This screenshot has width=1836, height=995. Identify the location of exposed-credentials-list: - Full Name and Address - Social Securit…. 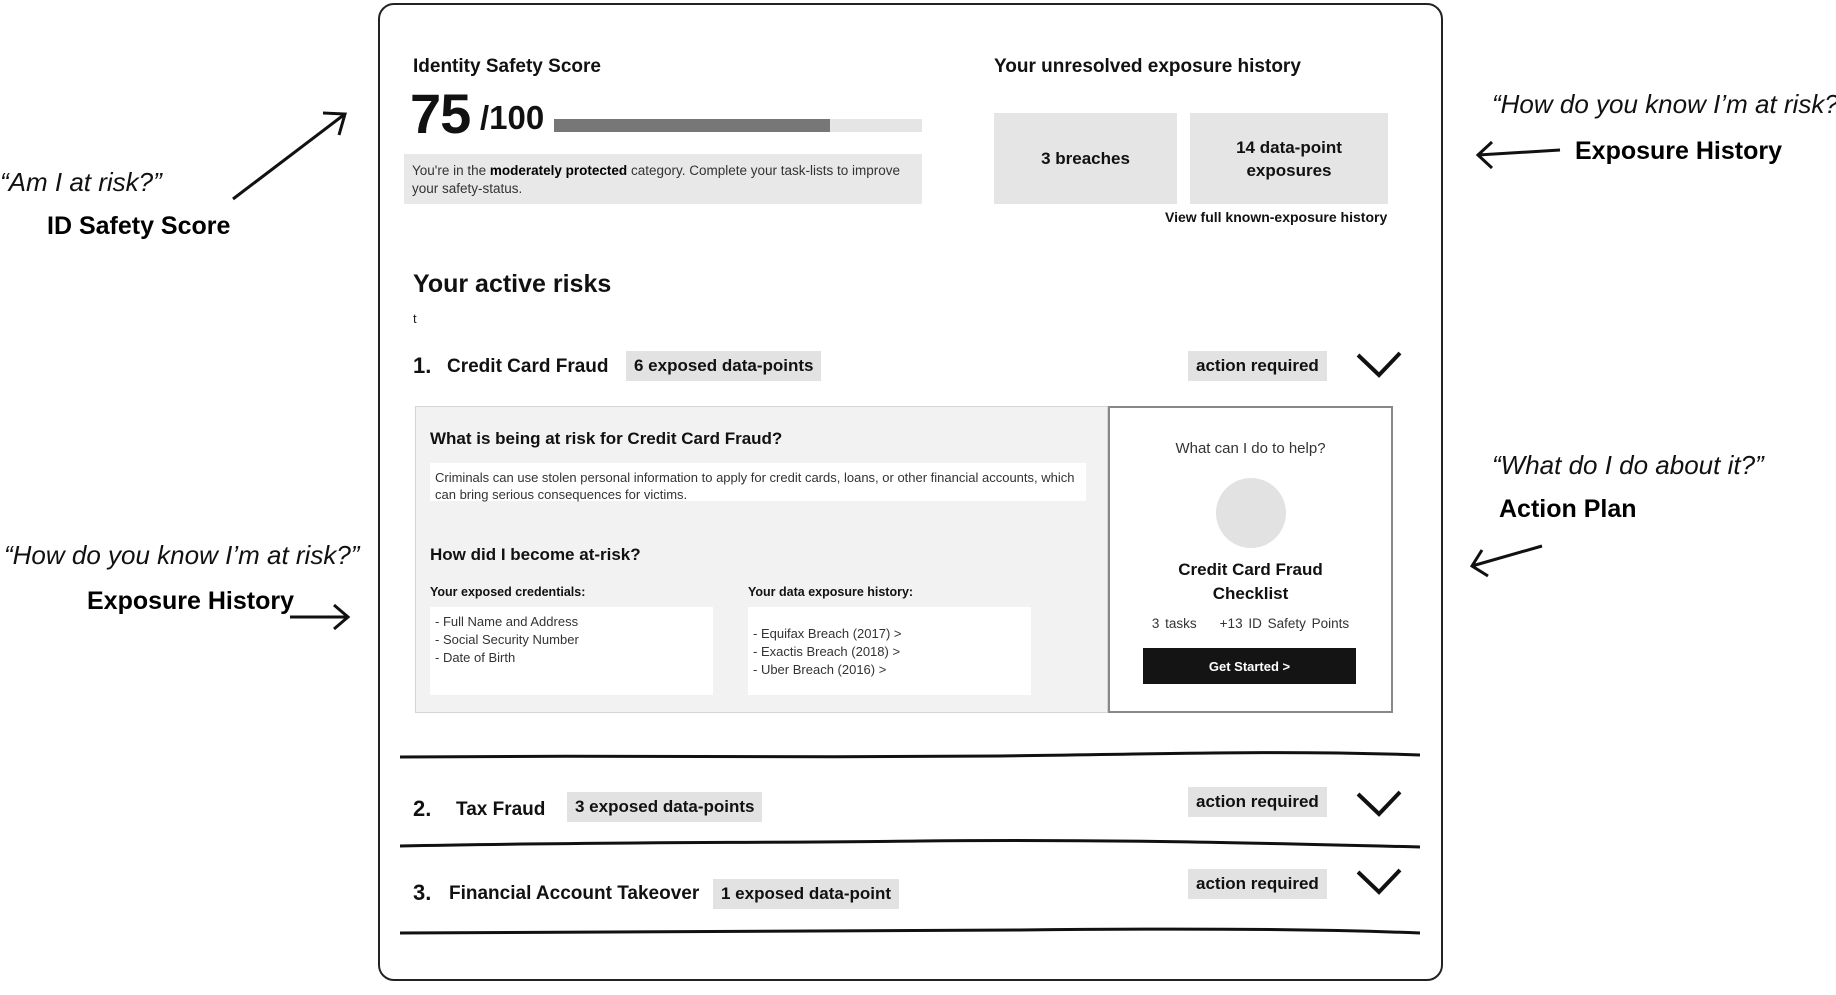
(571, 651).